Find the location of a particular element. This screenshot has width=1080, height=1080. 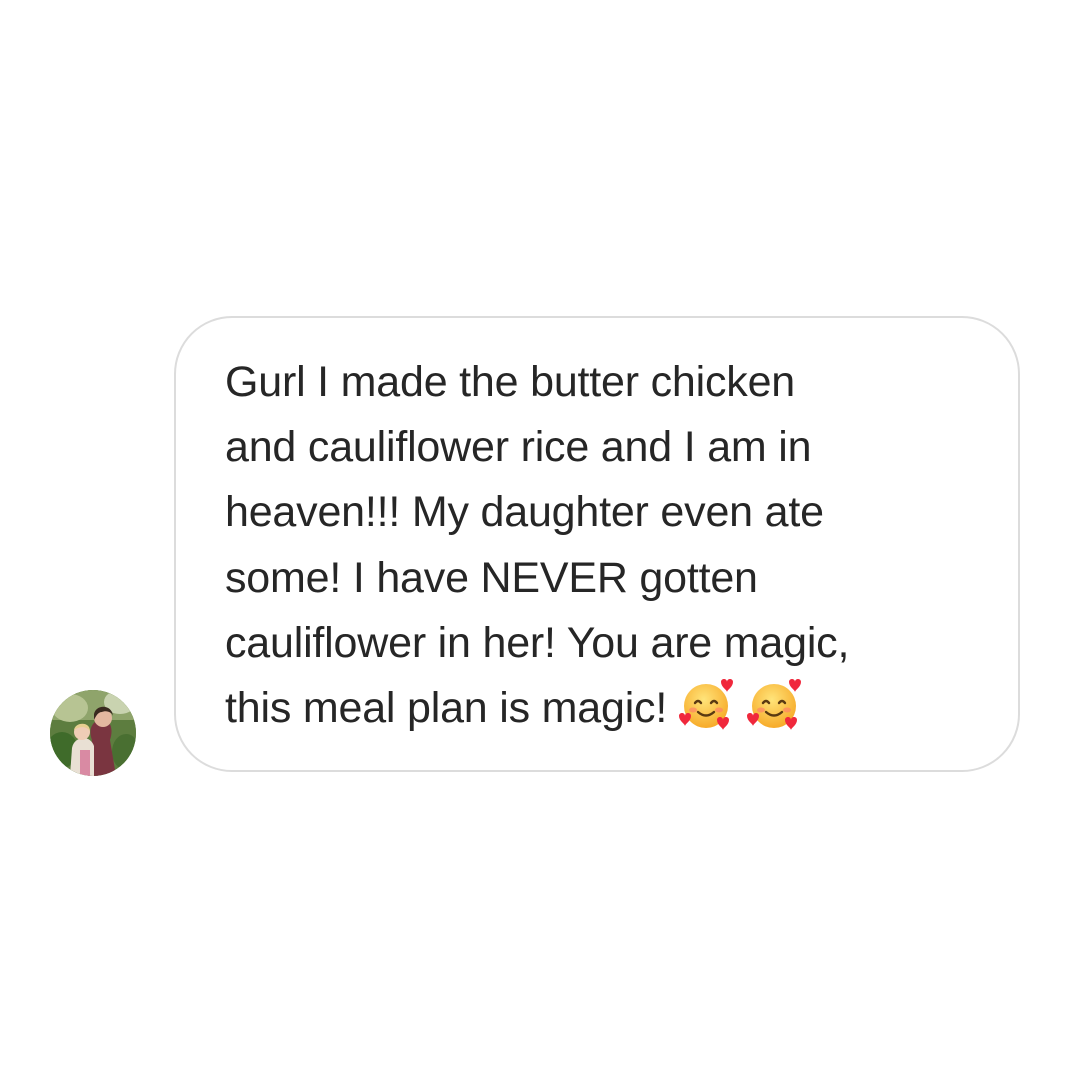

message-line: and cauliflower rice and I am in is located at coordinates (518, 447).